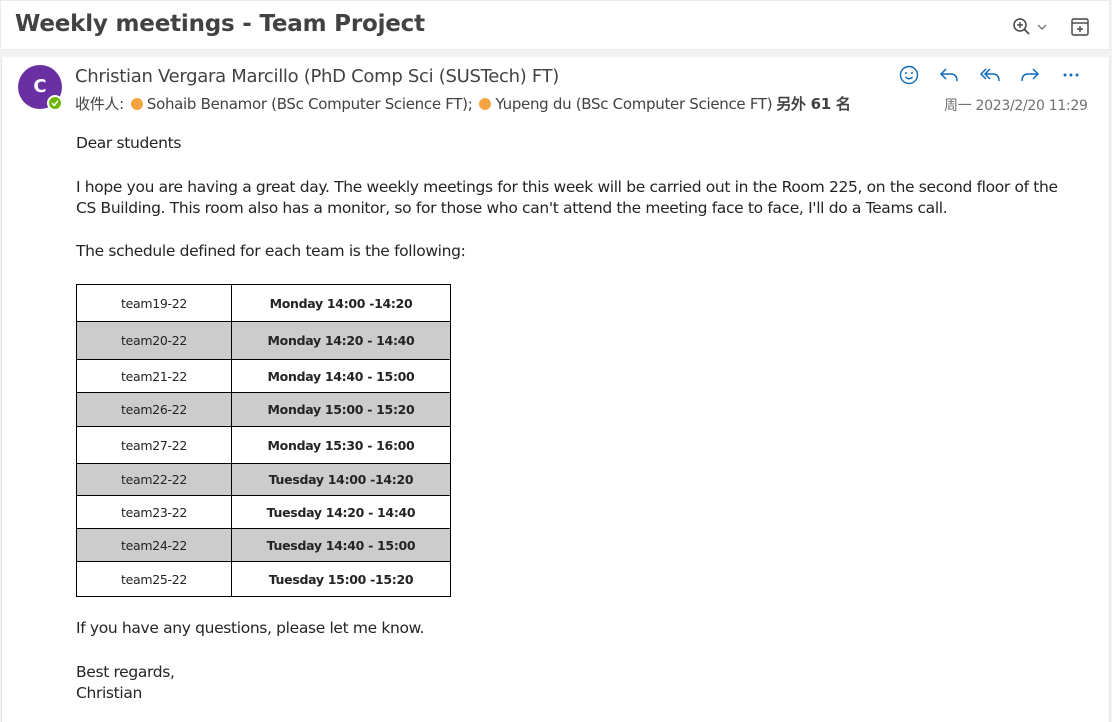 The image size is (1112, 722). What do you see at coordinates (555, 25) in the screenshot?
I see `subject-bar: Weekly meetings - Team Project` at bounding box center [555, 25].